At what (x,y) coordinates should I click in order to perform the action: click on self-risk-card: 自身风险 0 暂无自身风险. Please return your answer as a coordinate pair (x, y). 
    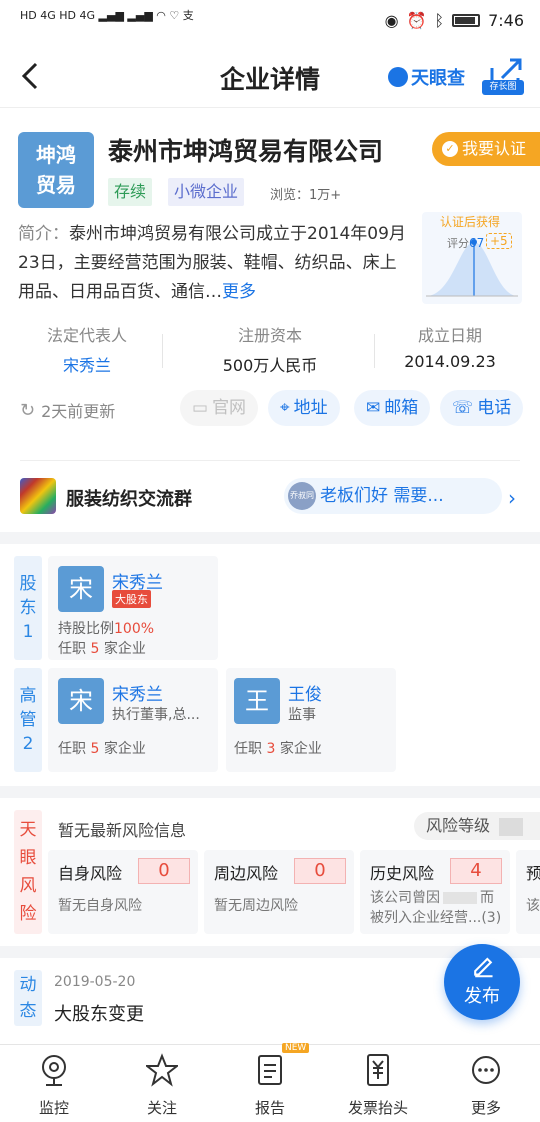
    Looking at the image, I should click on (123, 892).